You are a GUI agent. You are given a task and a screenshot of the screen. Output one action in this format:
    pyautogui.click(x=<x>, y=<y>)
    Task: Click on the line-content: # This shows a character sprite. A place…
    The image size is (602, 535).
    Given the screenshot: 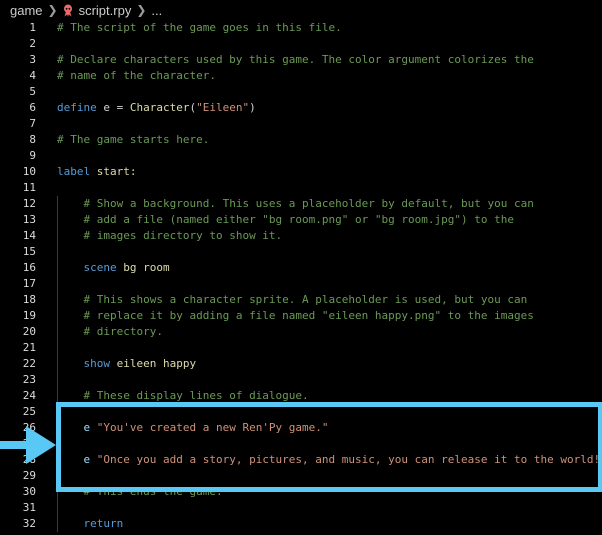 What is the action you would take?
    pyautogui.click(x=292, y=300)
    